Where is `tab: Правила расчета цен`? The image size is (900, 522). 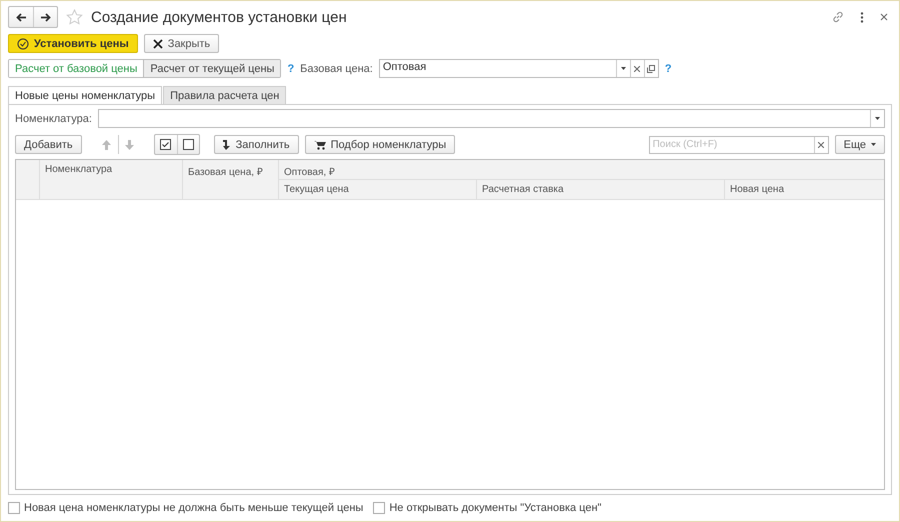 tab: Правила расчета цен is located at coordinates (224, 95).